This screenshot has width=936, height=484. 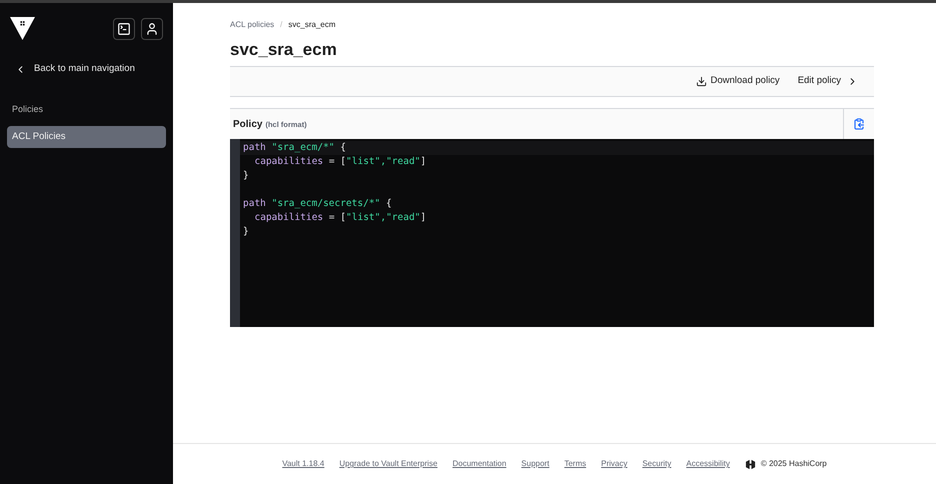 What do you see at coordinates (86, 137) in the screenshot?
I see `sidebar-item: ACL Policies` at bounding box center [86, 137].